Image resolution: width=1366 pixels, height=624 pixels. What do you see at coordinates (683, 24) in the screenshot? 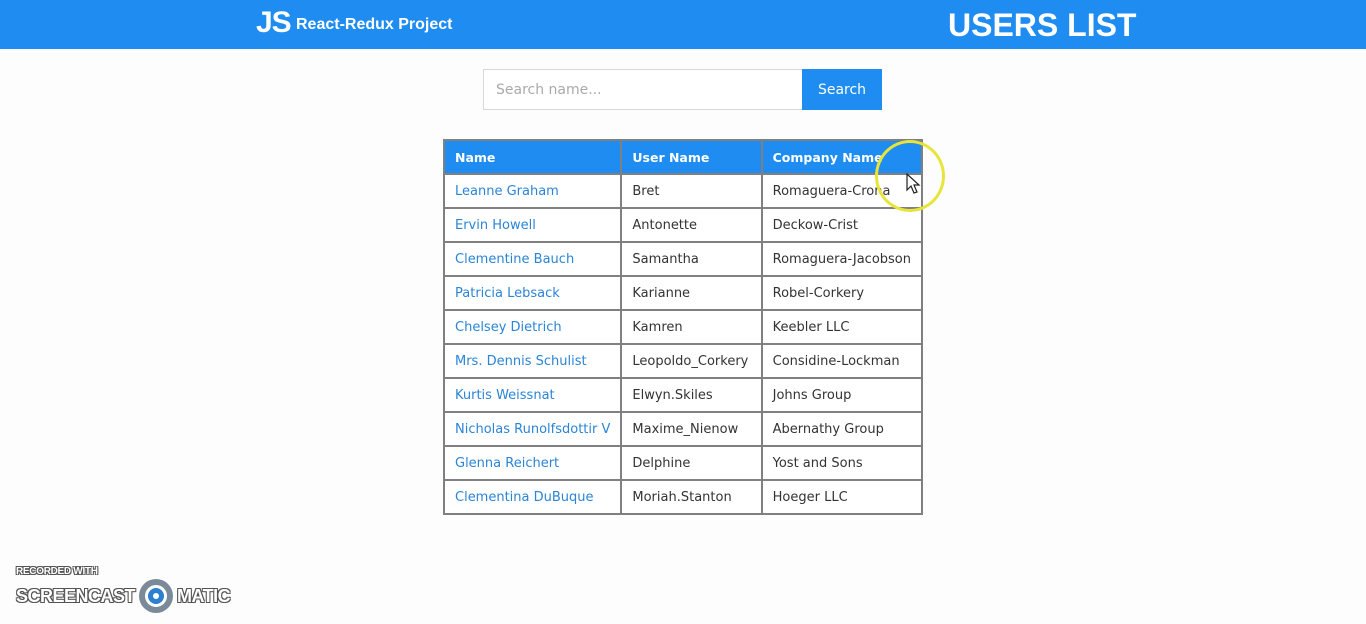
I see `top-navbar: JS React-Redux Project USERS LIST` at bounding box center [683, 24].